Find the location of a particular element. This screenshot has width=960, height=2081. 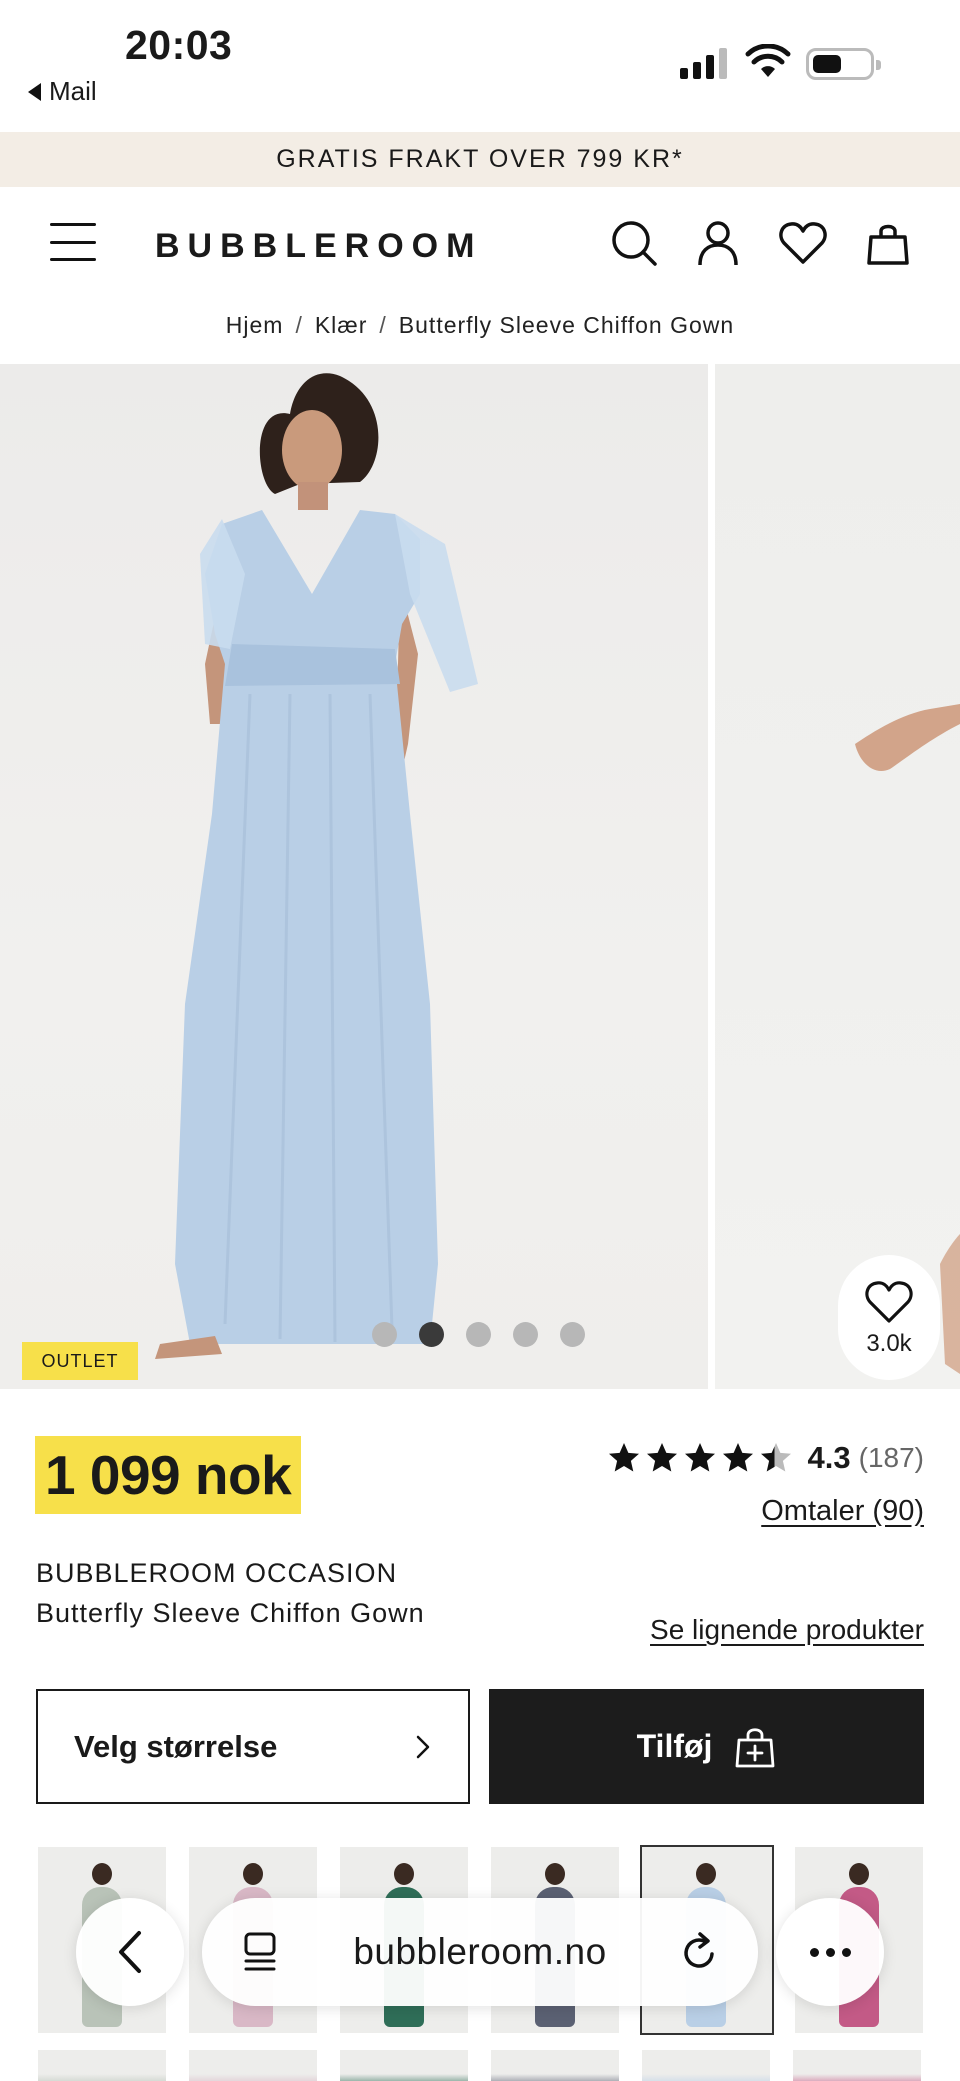

back-app-label: Mail is located at coordinates (73, 91).